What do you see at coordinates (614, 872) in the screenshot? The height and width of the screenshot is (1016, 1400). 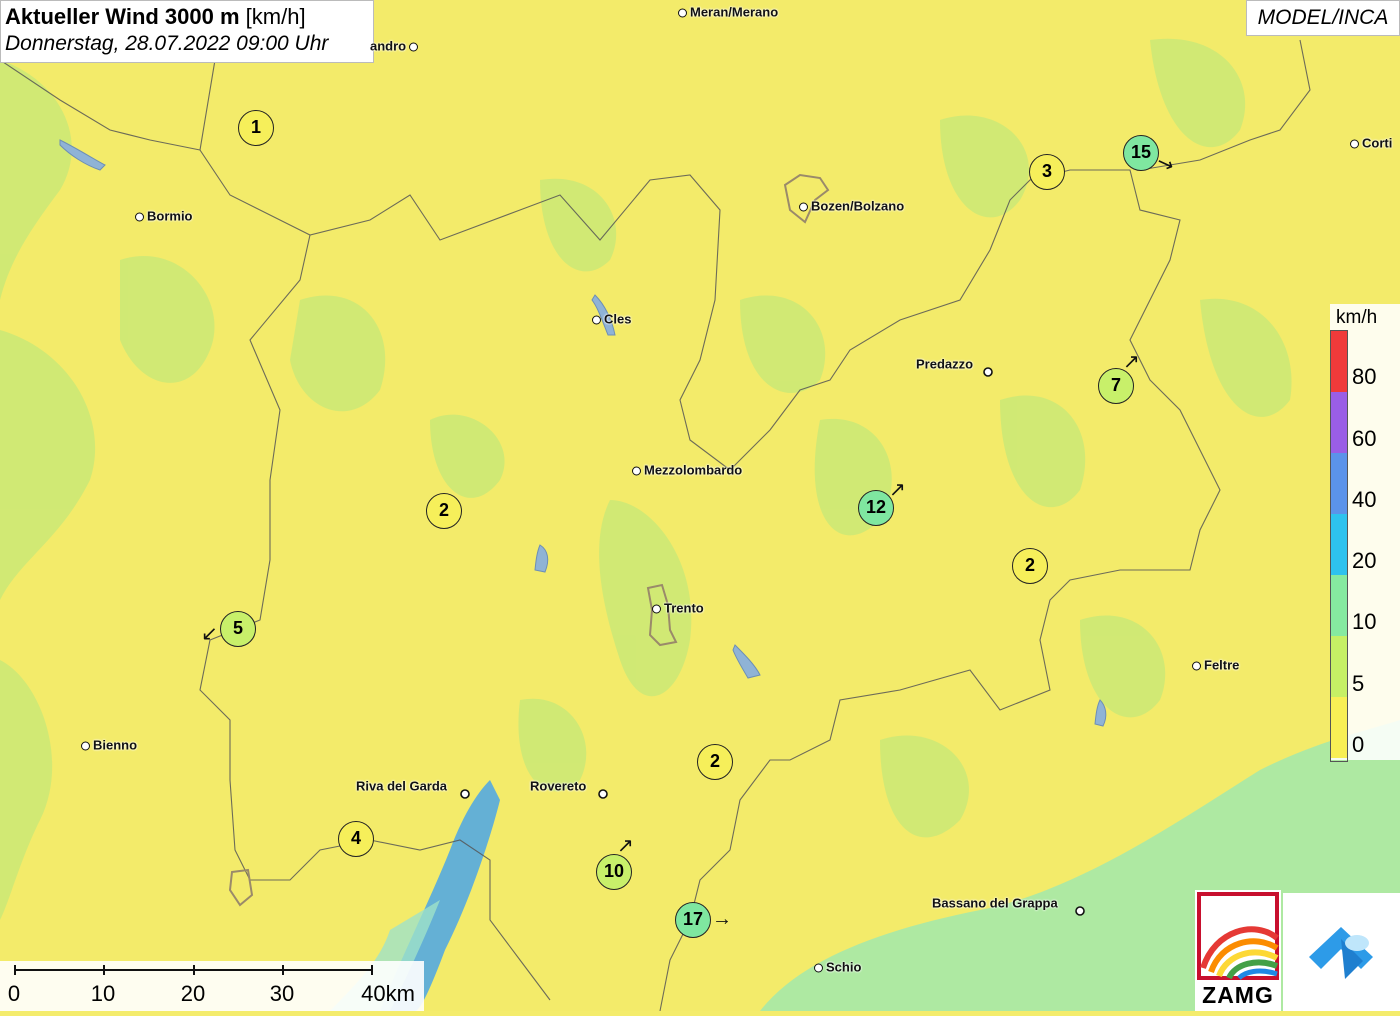 I see `wind-marker: 10` at bounding box center [614, 872].